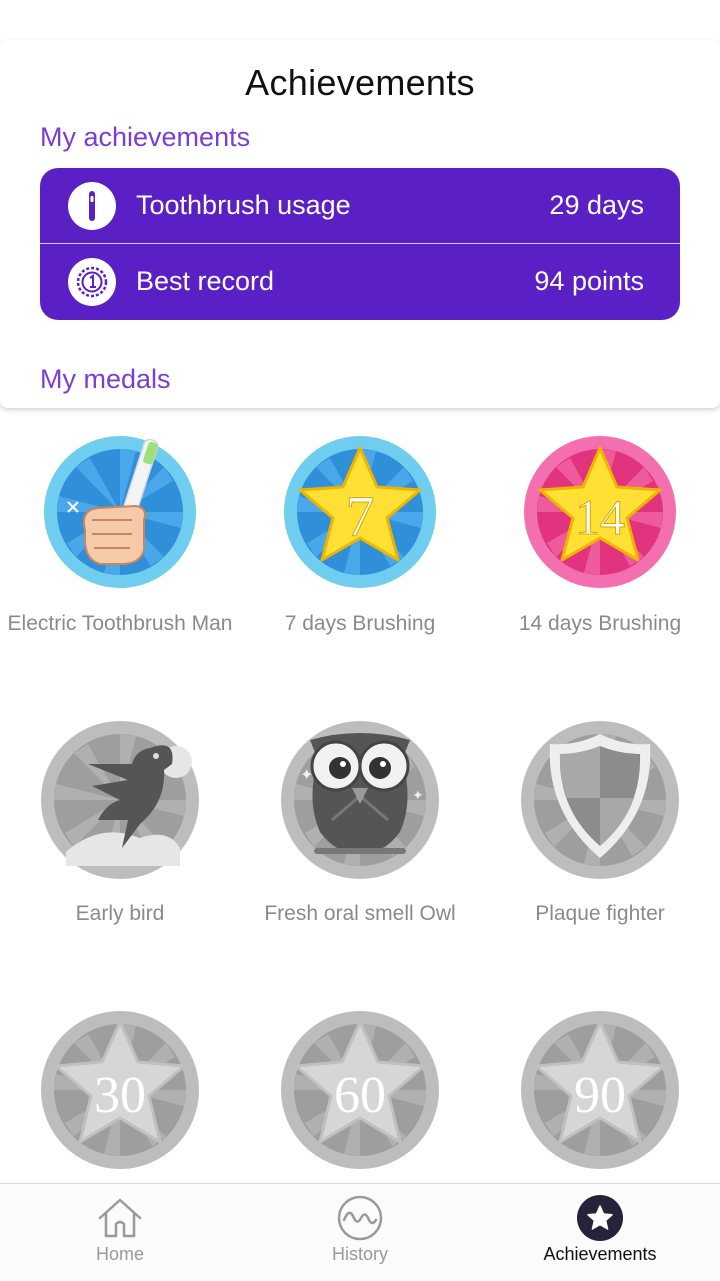  I want to click on tab-achievements: Achievements, so click(600, 1232).